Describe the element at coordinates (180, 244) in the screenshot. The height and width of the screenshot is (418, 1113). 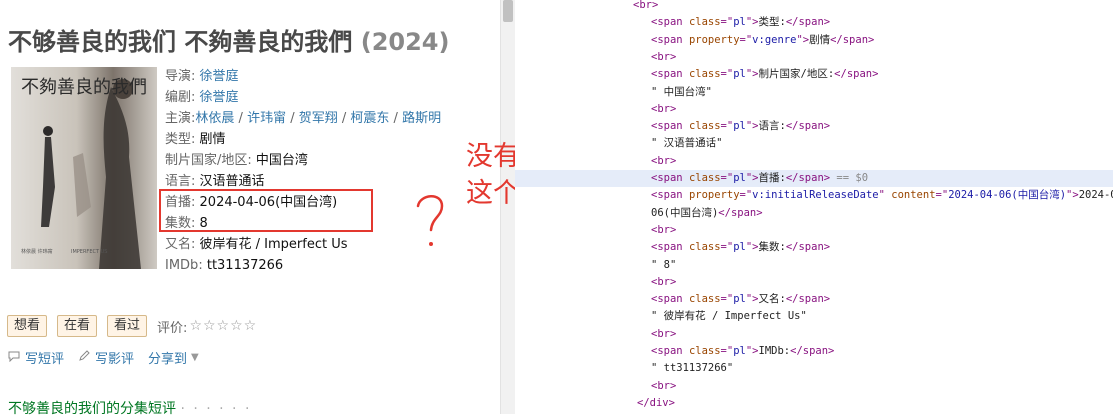
I see `aka-label: 又名:` at that location.